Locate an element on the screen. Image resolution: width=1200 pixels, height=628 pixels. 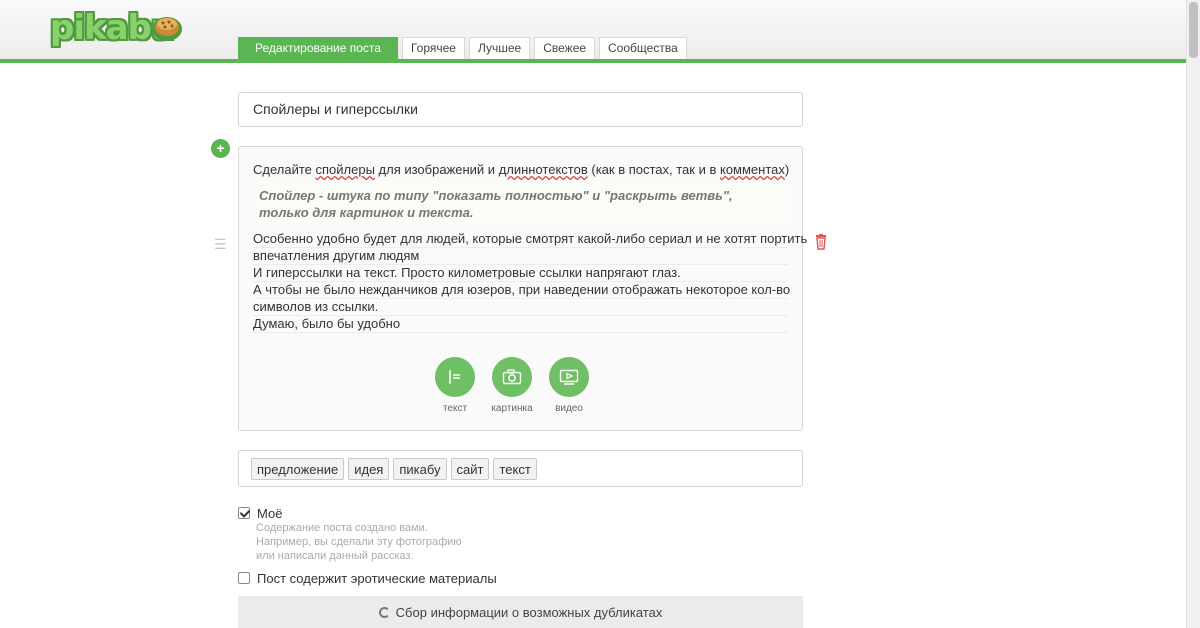
add-text-button: текст is located at coordinates (455, 385).